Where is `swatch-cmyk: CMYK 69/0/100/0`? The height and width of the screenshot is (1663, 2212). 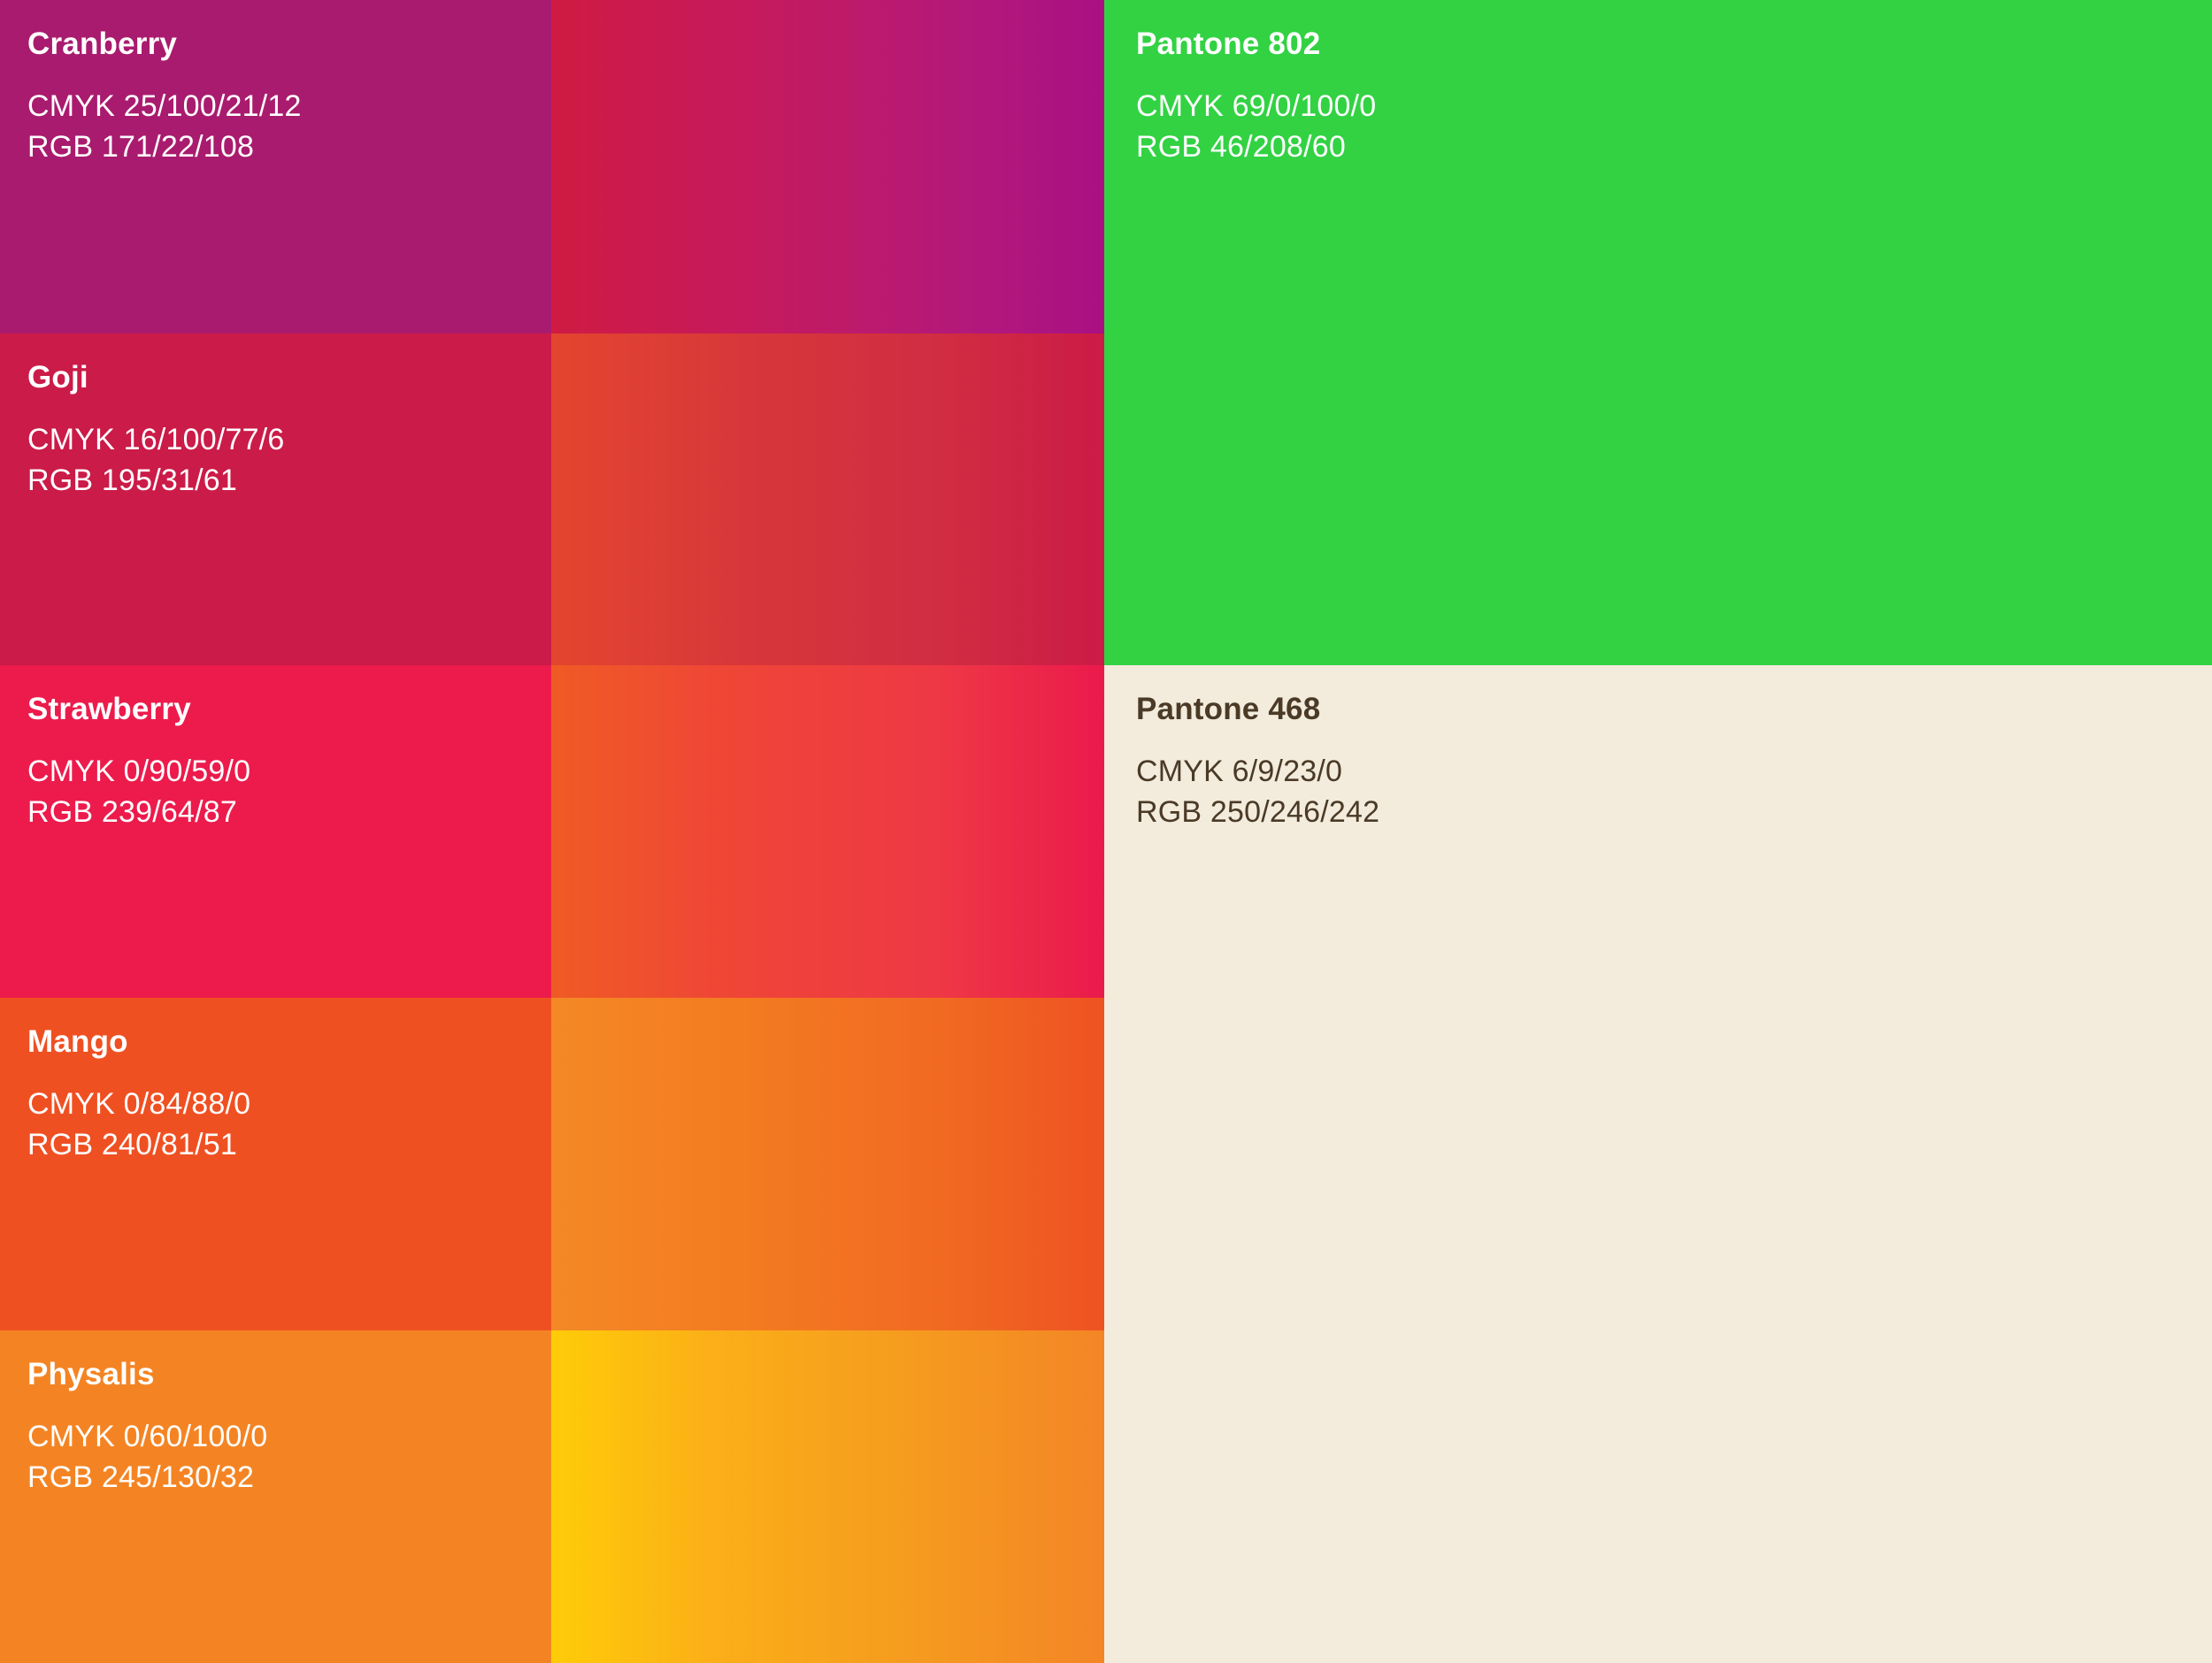
swatch-cmyk: CMYK 69/0/100/0 is located at coordinates (1256, 106).